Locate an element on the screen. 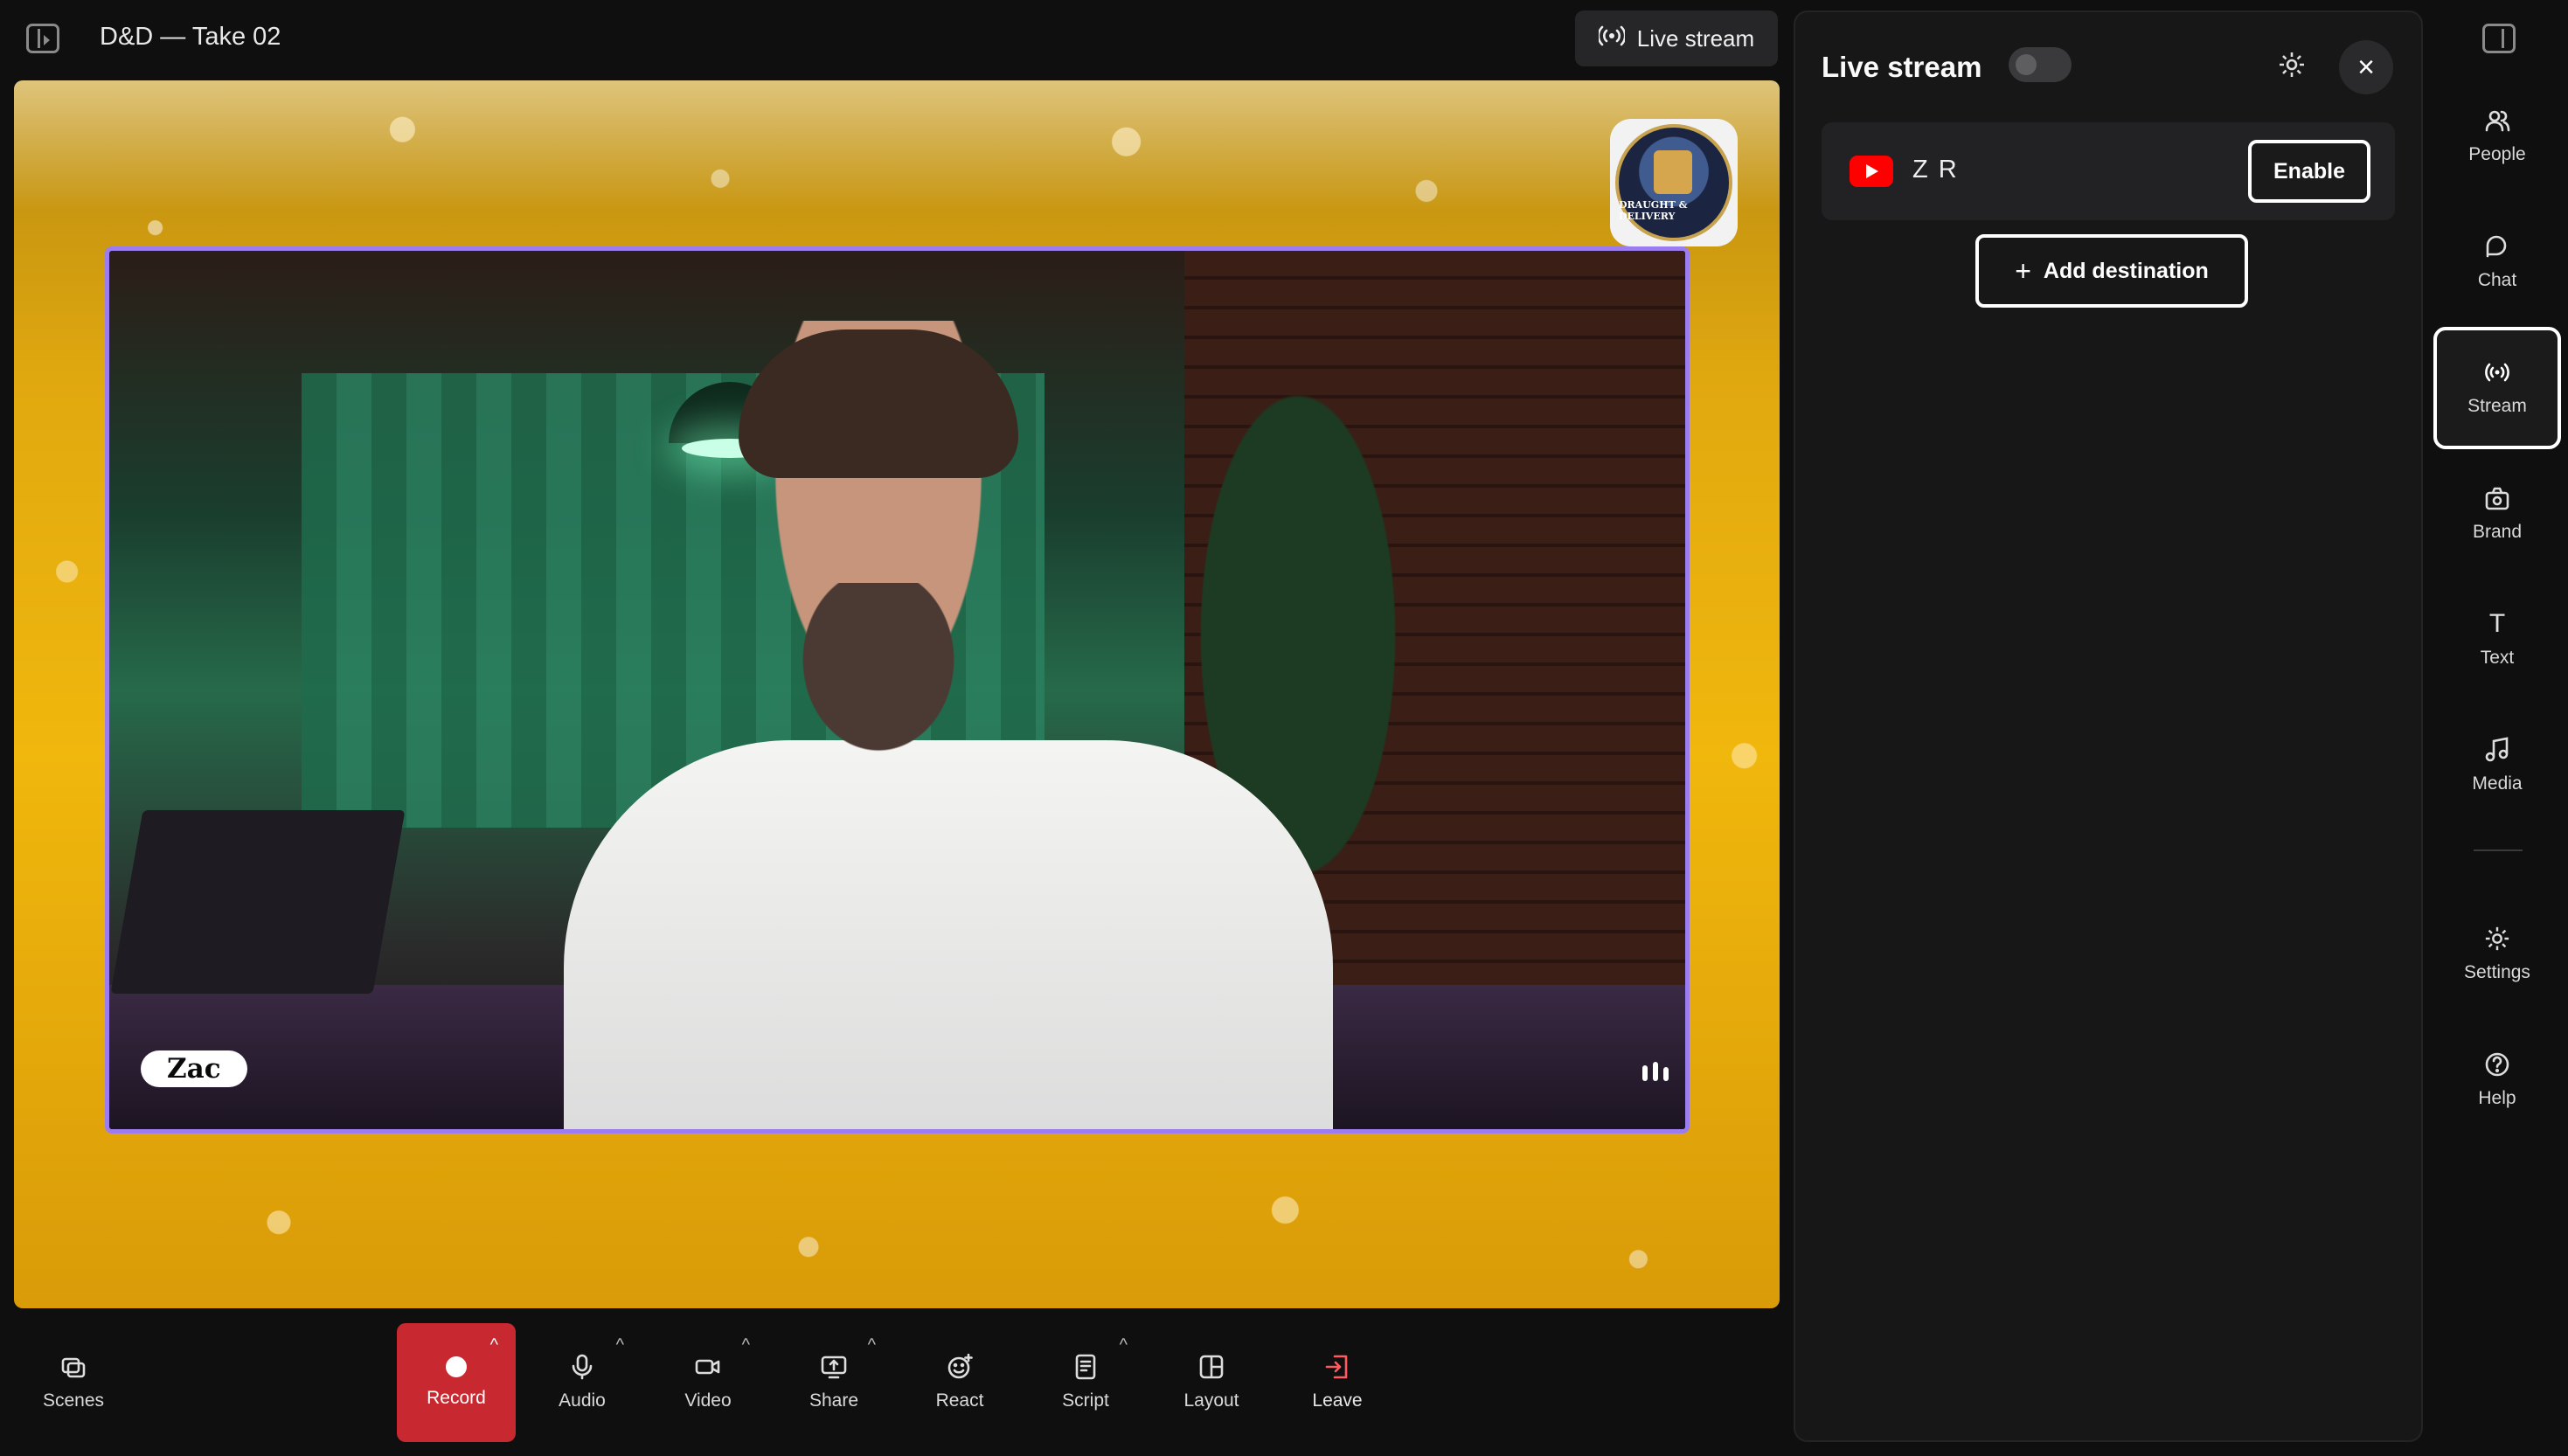  person-shirt is located at coordinates (948, 934).